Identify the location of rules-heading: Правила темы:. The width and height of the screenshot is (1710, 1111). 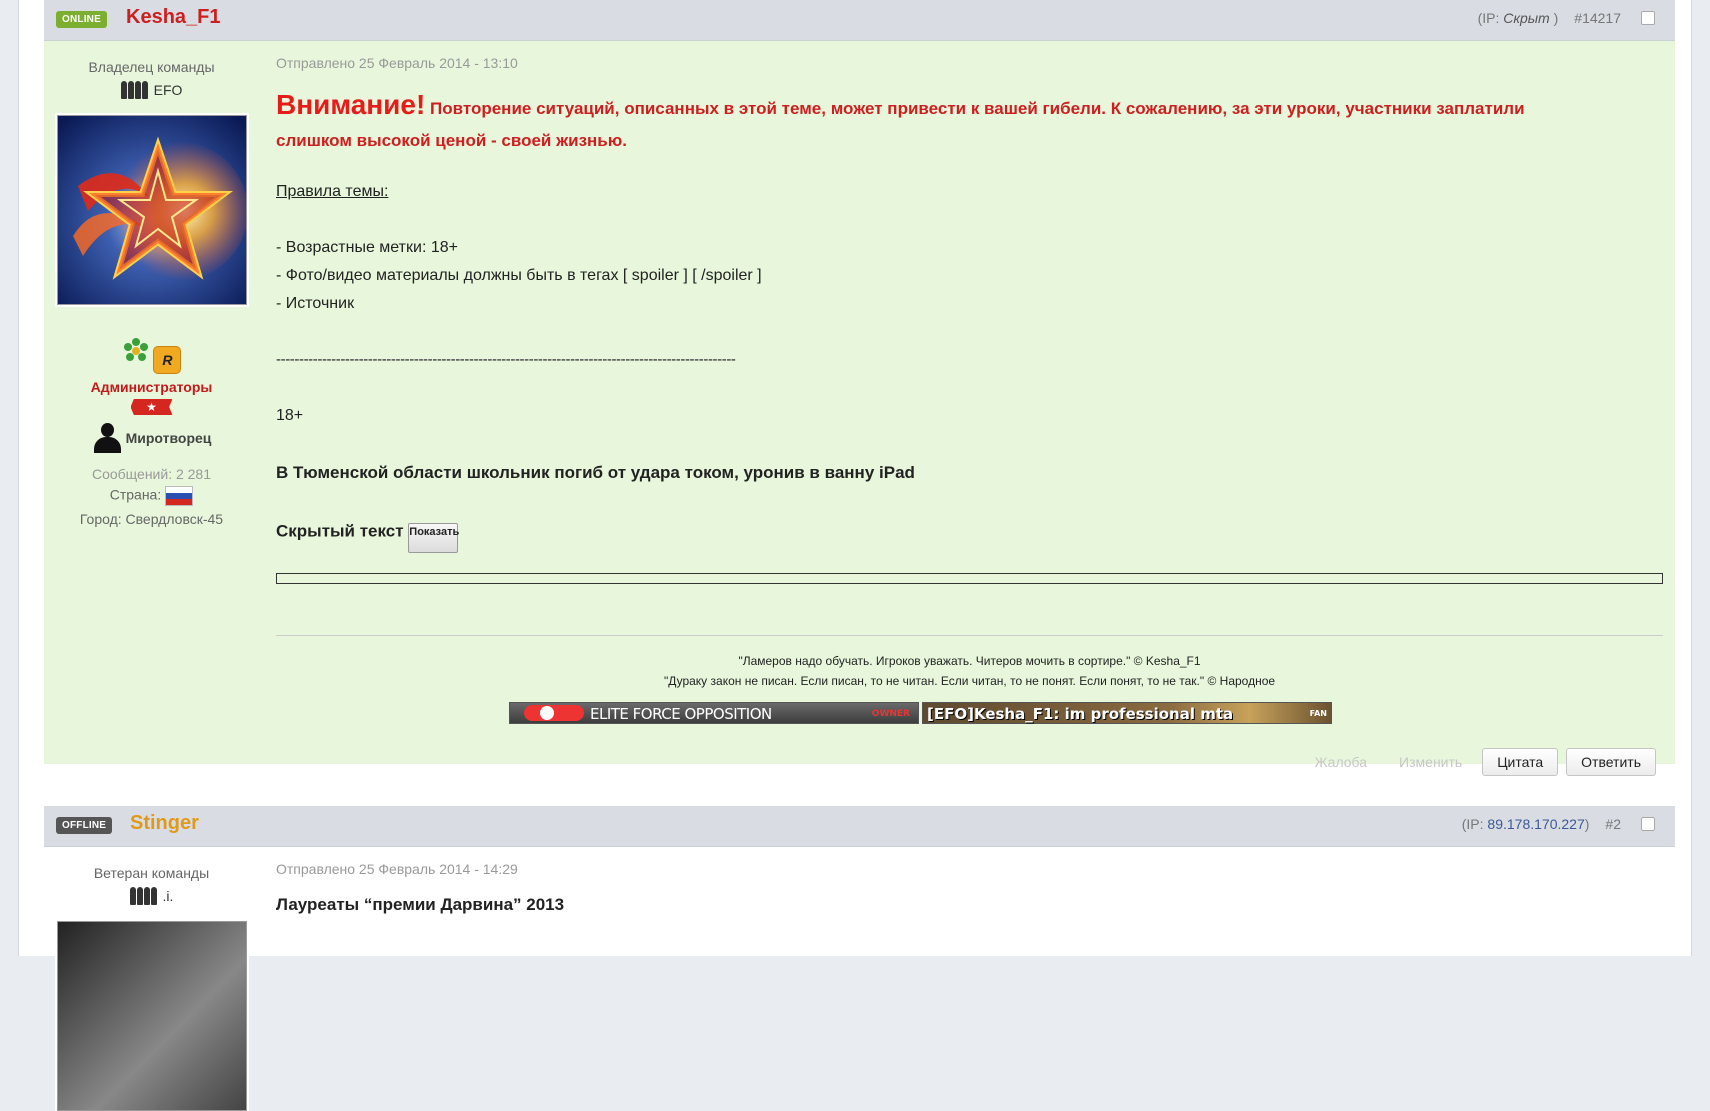
(332, 191).